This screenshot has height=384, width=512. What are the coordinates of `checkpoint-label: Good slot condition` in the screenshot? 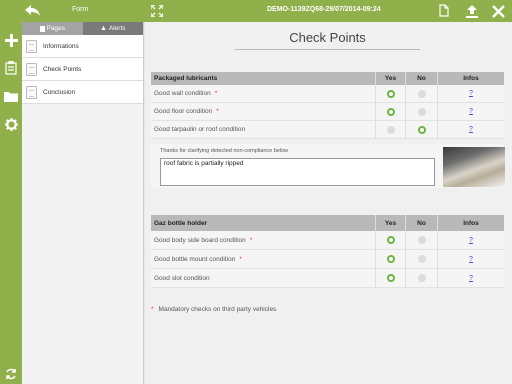 It's located at (182, 278).